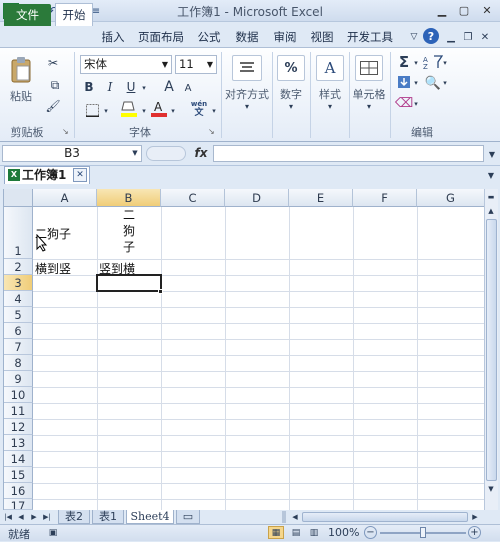  What do you see at coordinates (291, 68) in the screenshot?
I see `number-format-icon: %` at bounding box center [291, 68].